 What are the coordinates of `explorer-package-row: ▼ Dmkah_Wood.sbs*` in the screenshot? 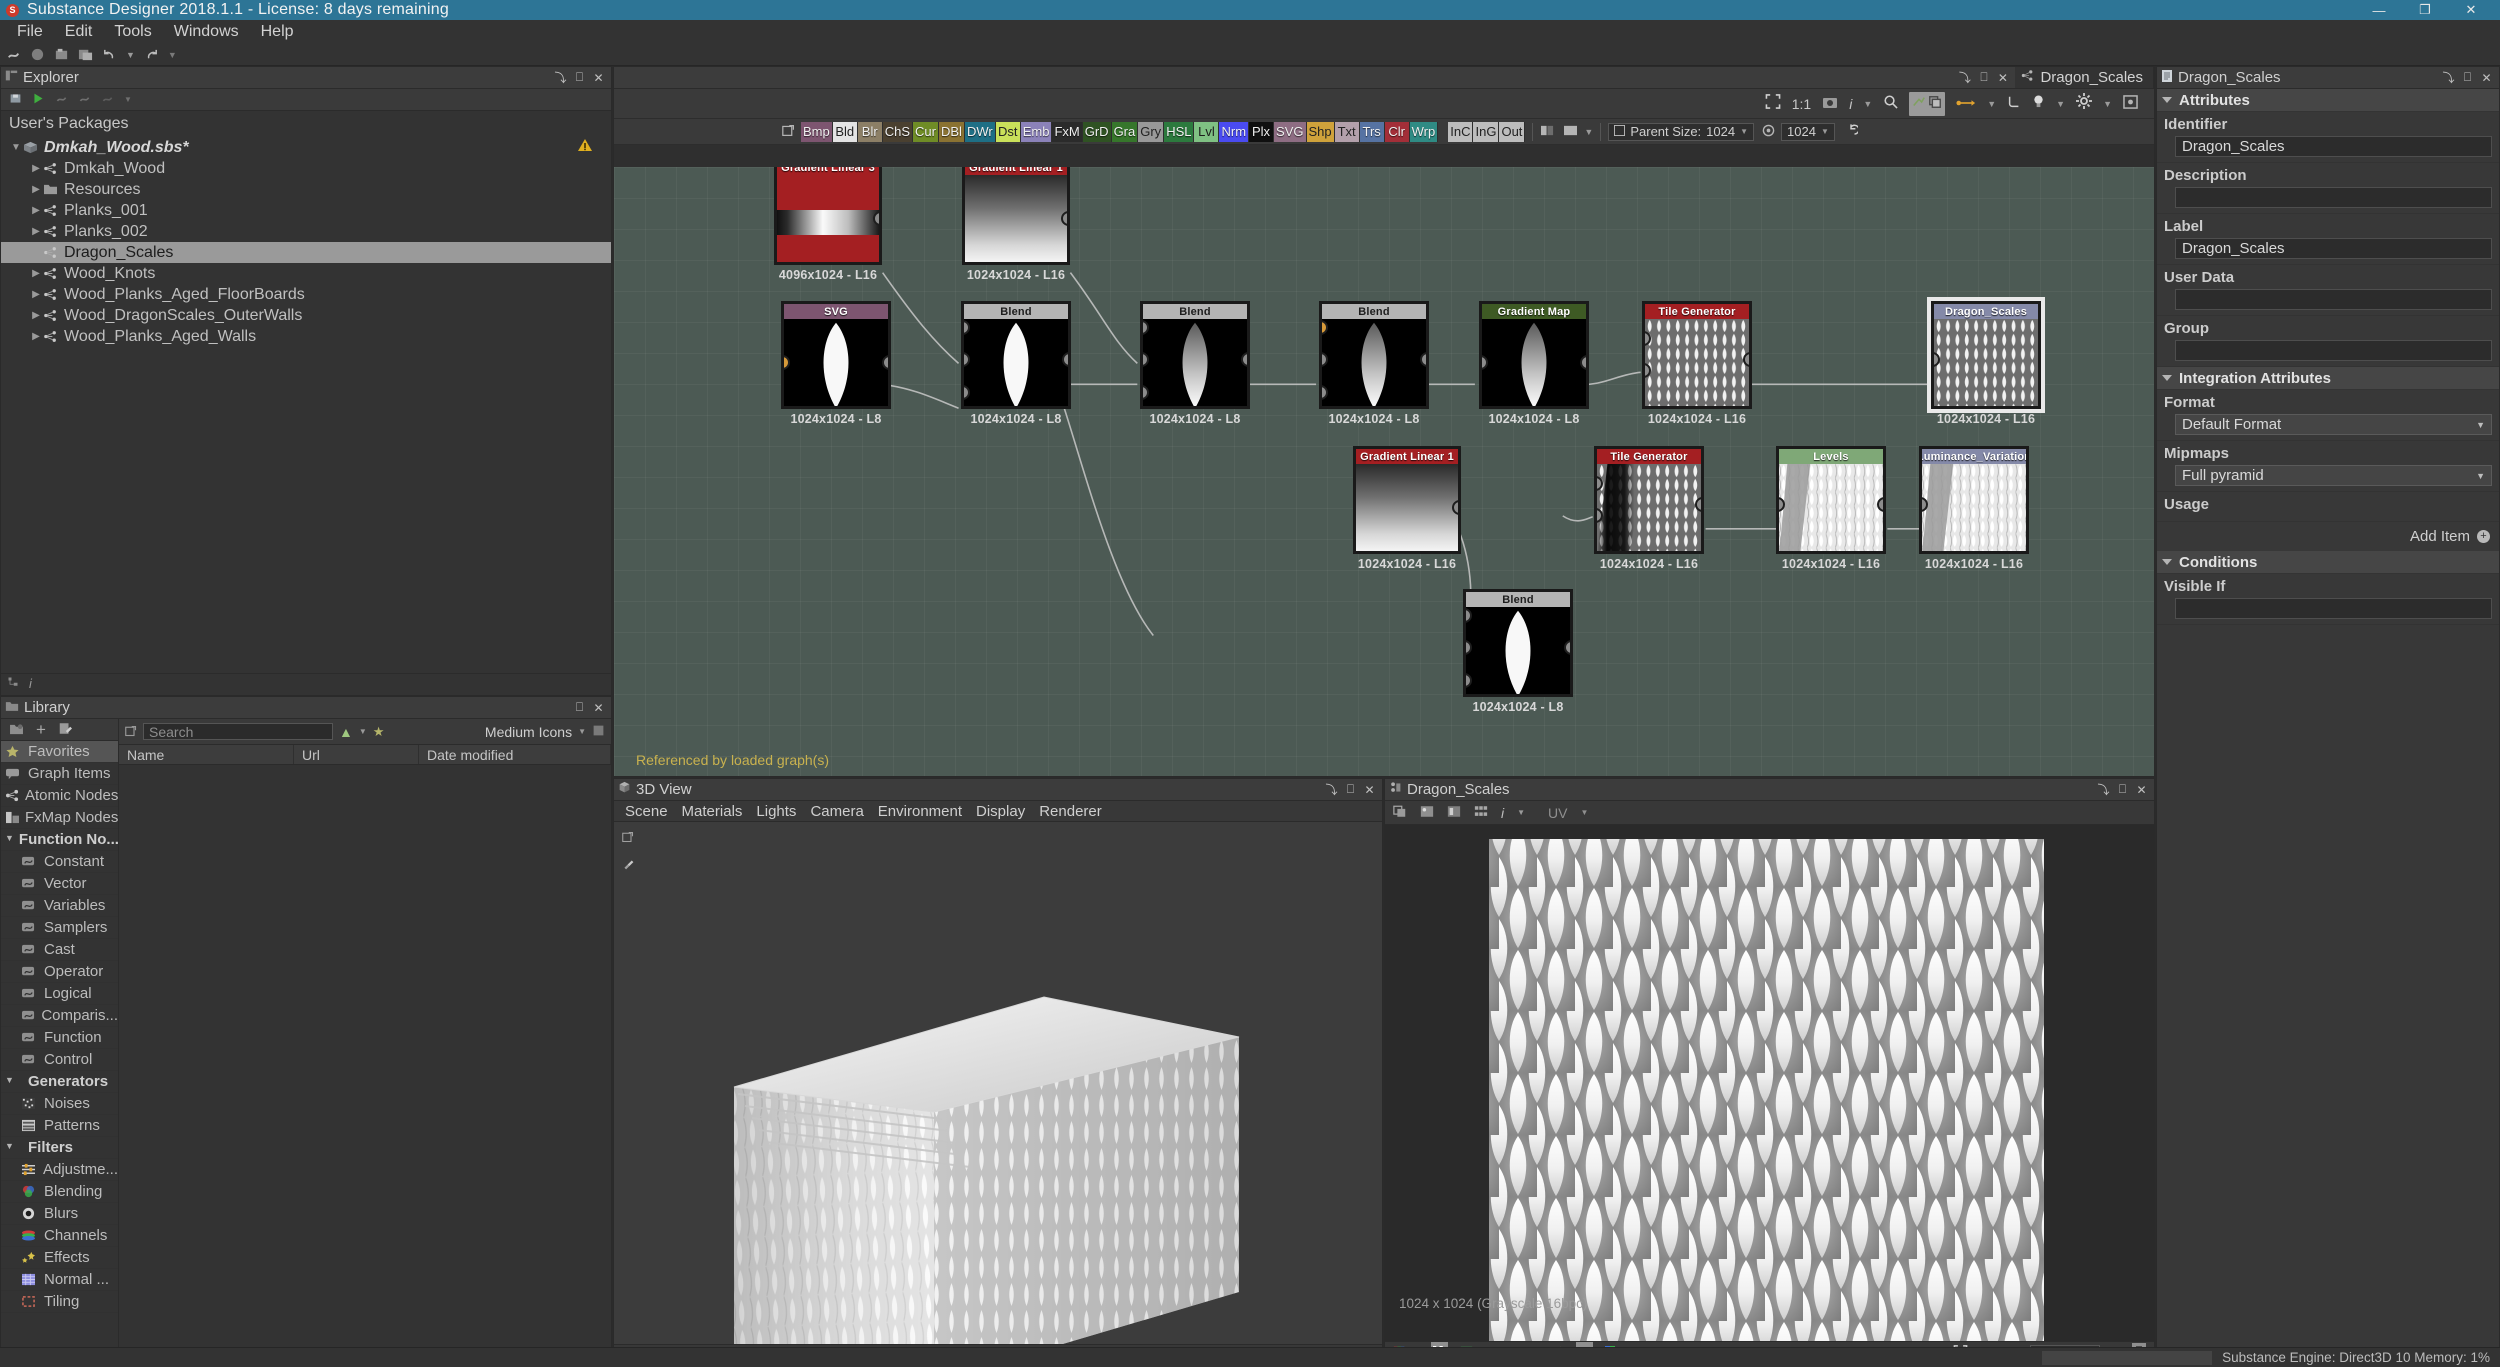 It's located at (306, 147).